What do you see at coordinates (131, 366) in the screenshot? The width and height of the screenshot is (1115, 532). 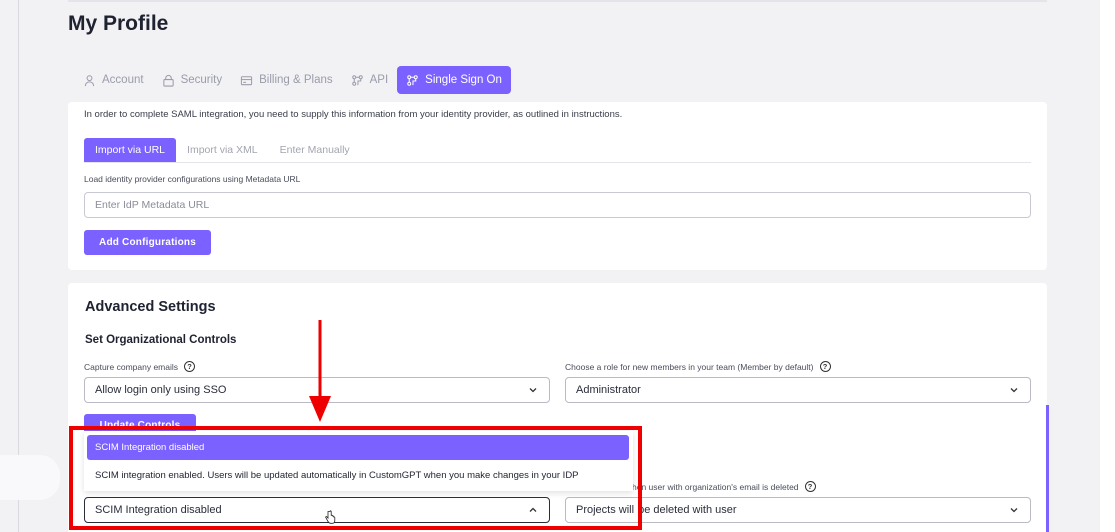 I see `capture-emails-label-text: Capture company emails` at bounding box center [131, 366].